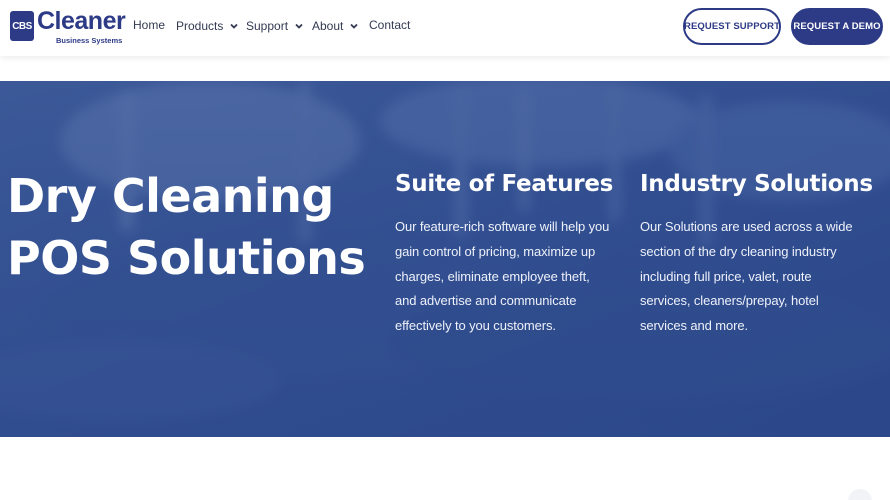  Describe the element at coordinates (445, 468) in the screenshot. I see `page-content-below` at that location.